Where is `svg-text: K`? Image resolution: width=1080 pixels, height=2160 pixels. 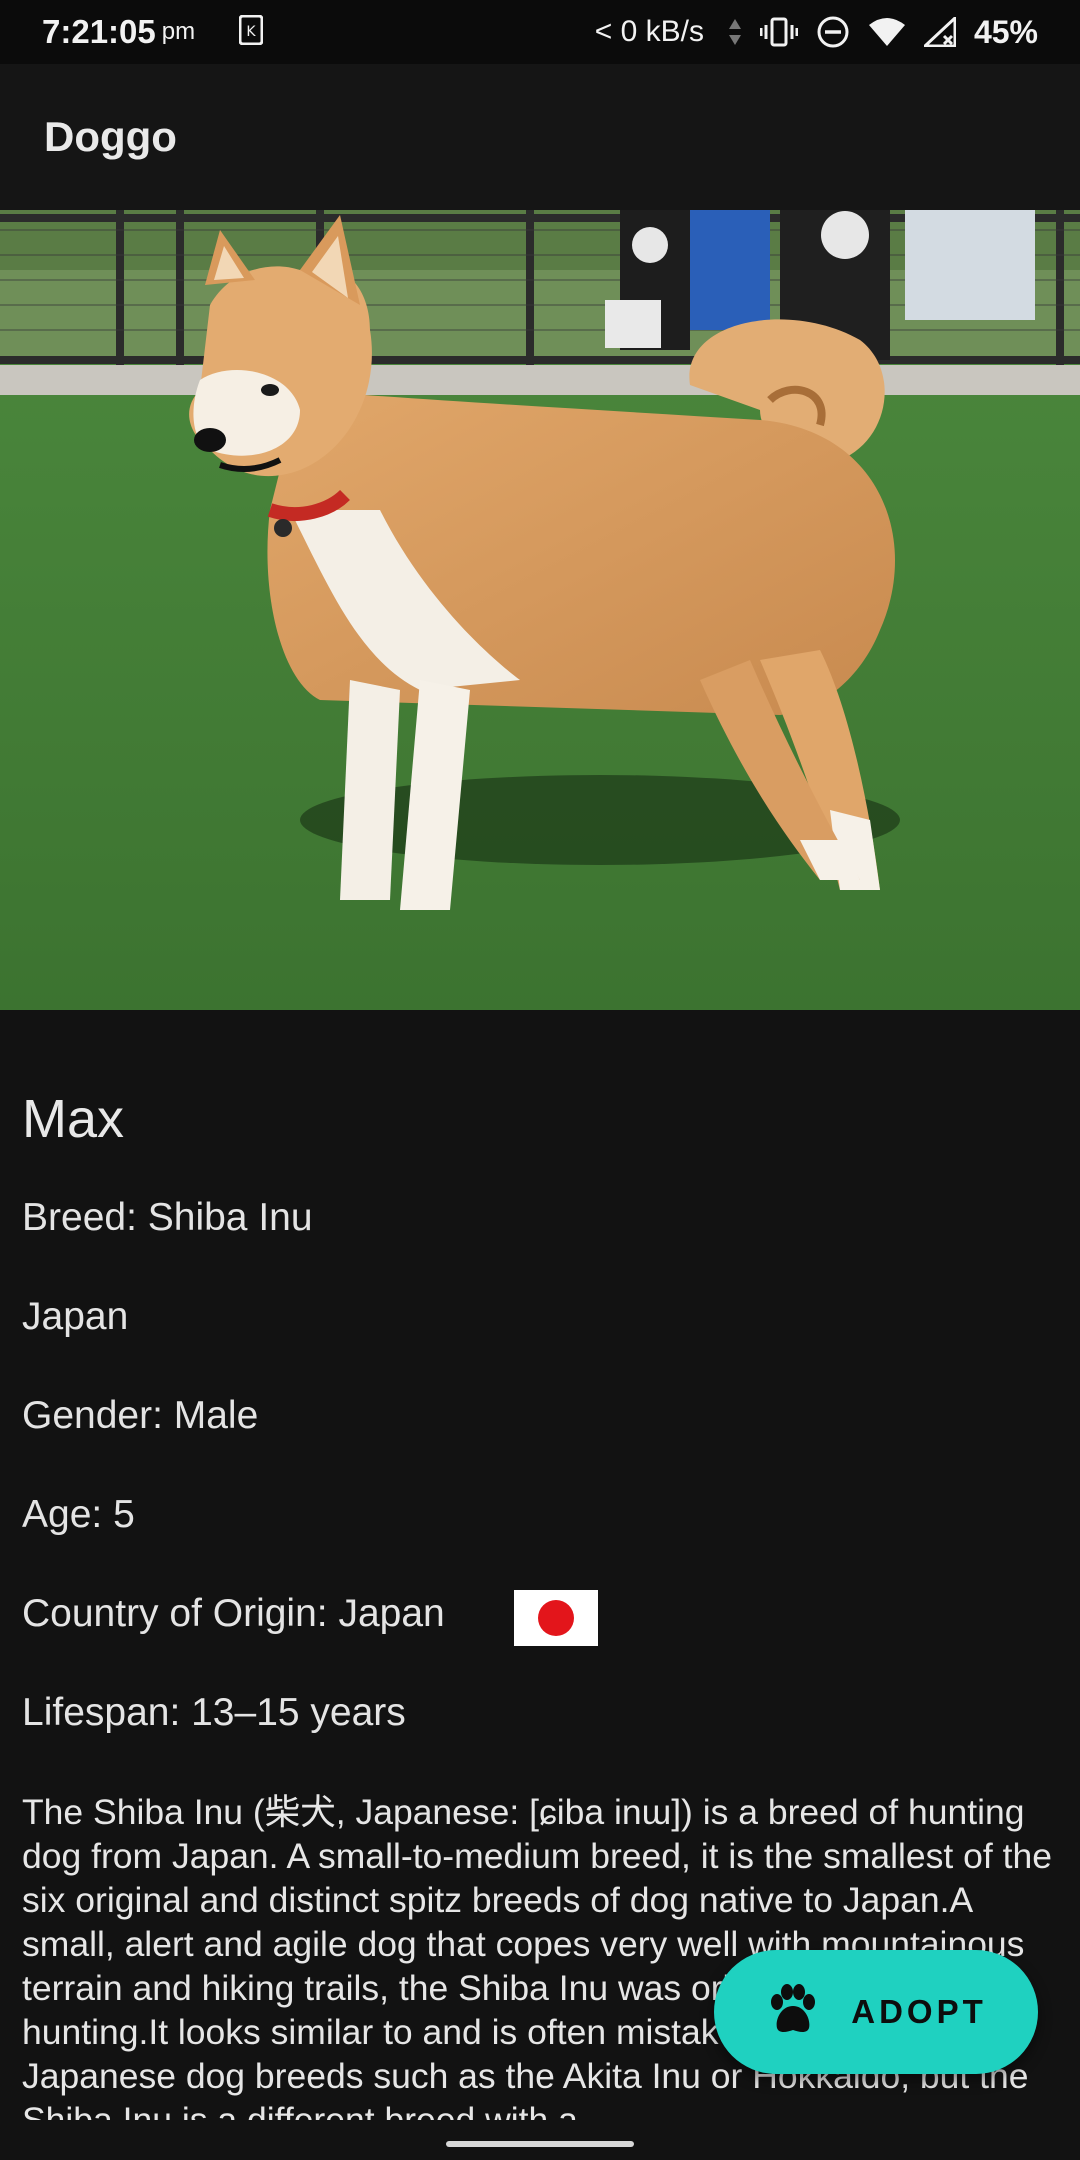 svg-text: K is located at coordinates (252, 32).